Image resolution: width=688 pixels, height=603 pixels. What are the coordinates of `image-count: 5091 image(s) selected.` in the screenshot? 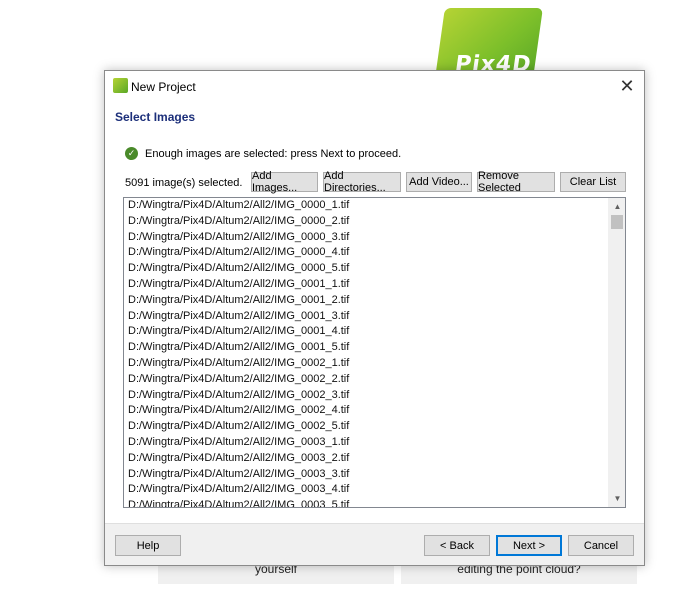 It's located at (184, 183).